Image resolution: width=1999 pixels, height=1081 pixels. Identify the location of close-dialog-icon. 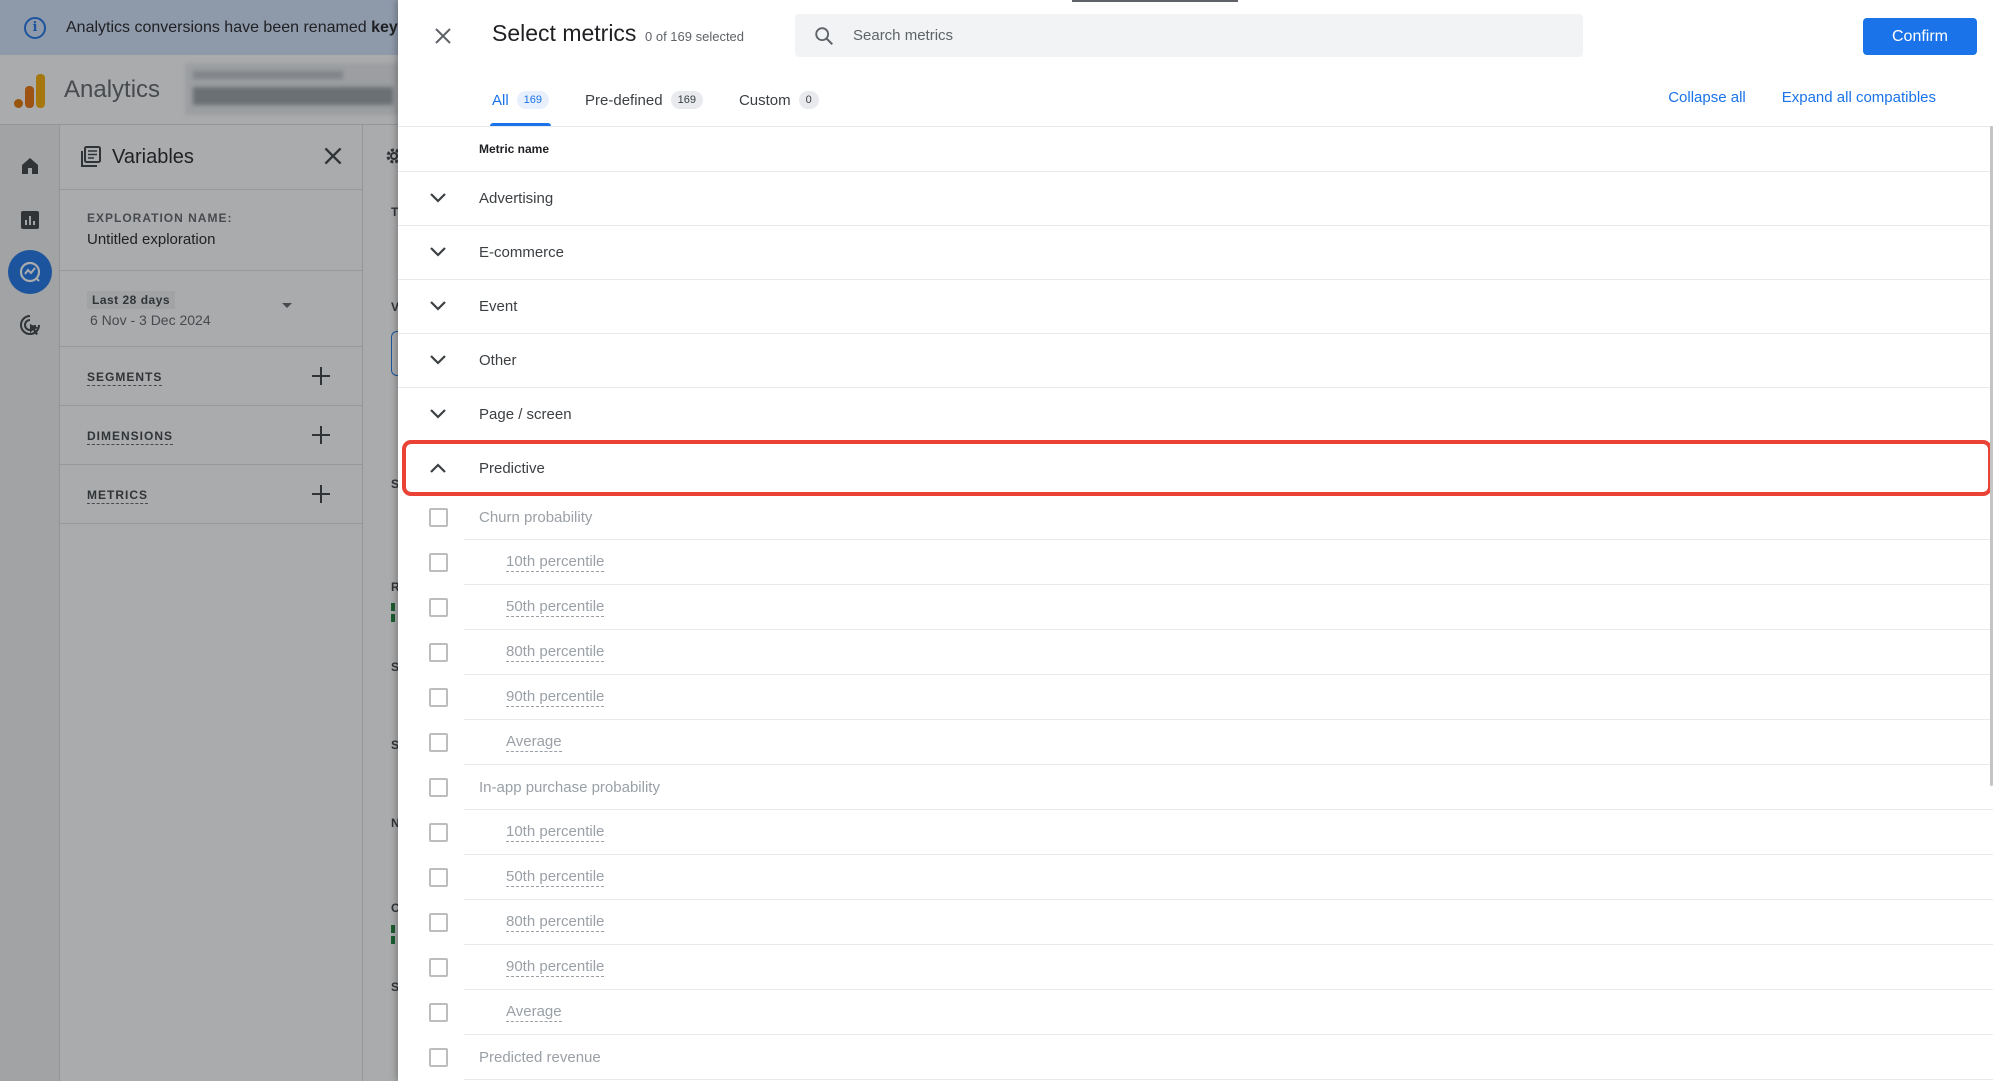
(443, 36).